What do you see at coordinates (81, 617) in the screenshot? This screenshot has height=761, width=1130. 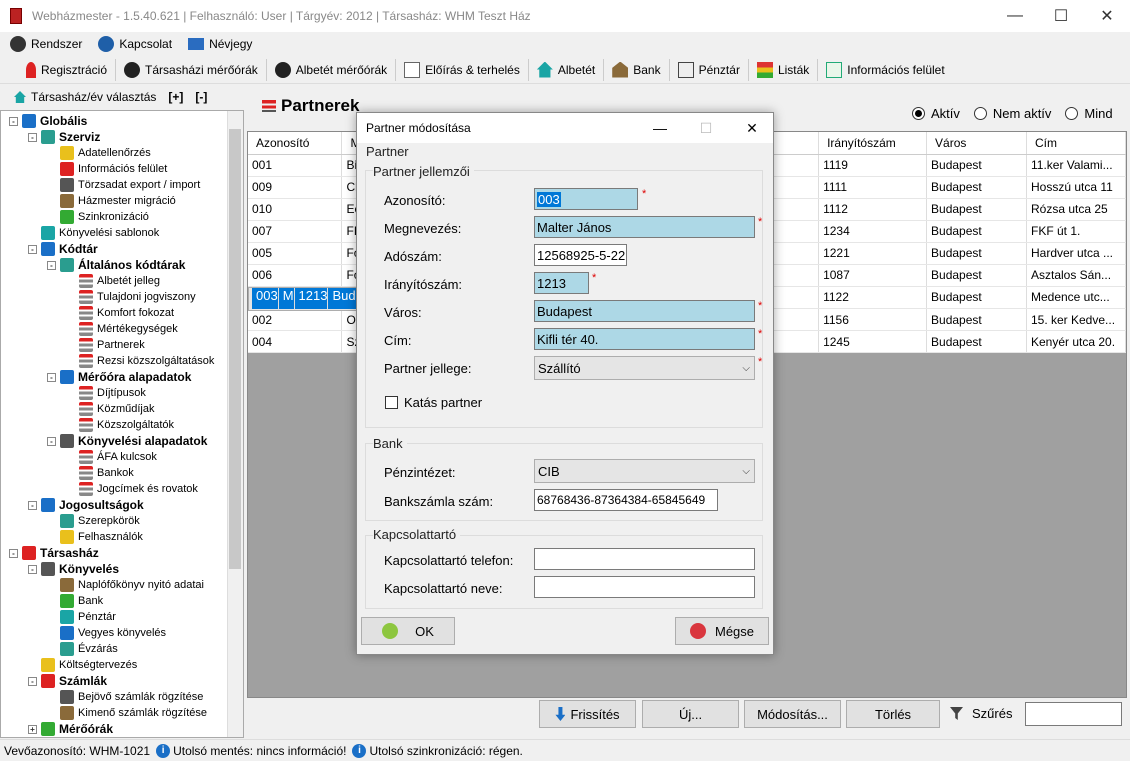 I see `tree-item: Pénztár` at bounding box center [81, 617].